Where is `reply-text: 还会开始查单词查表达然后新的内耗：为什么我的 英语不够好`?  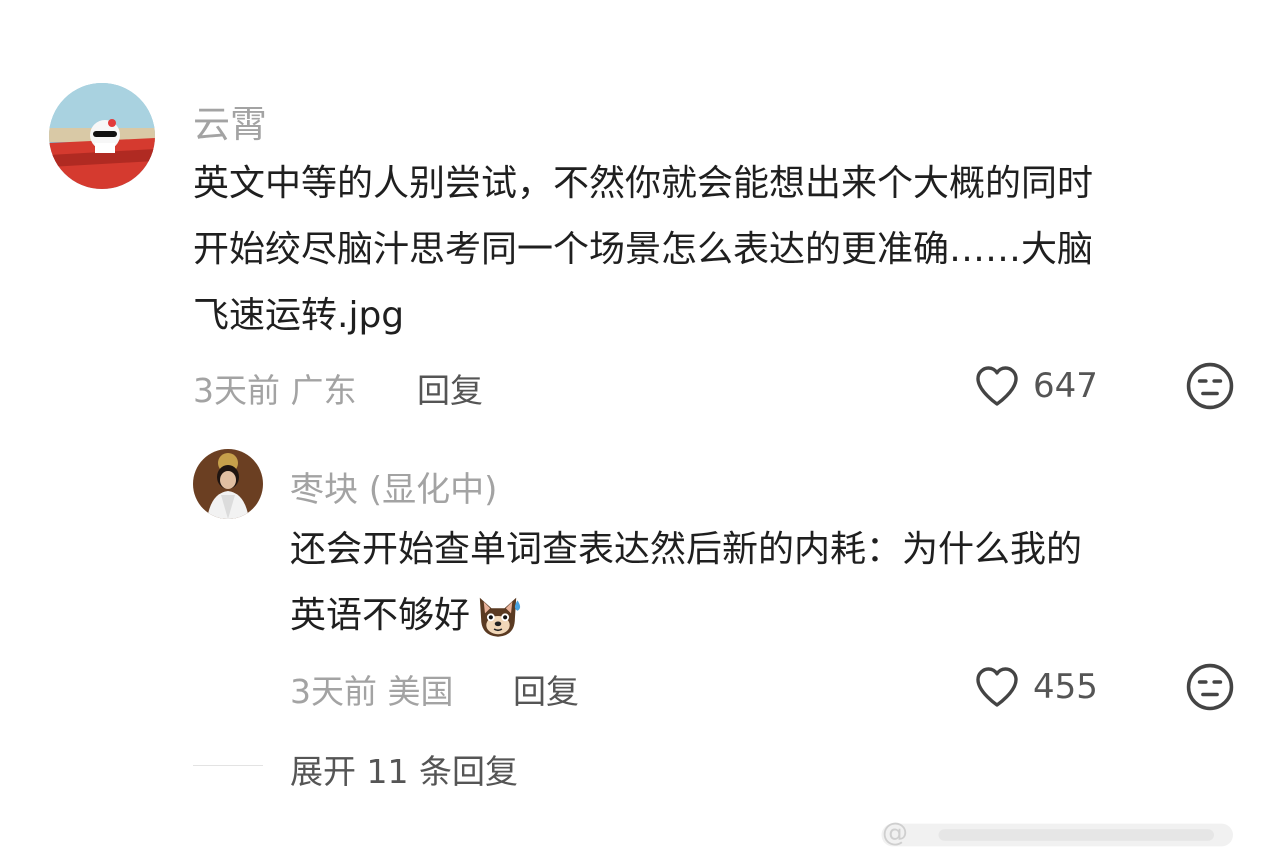
reply-text: 还会开始查单词查表达然后新的内耗：为什么我的 英语不够好 is located at coordinates (686, 583).